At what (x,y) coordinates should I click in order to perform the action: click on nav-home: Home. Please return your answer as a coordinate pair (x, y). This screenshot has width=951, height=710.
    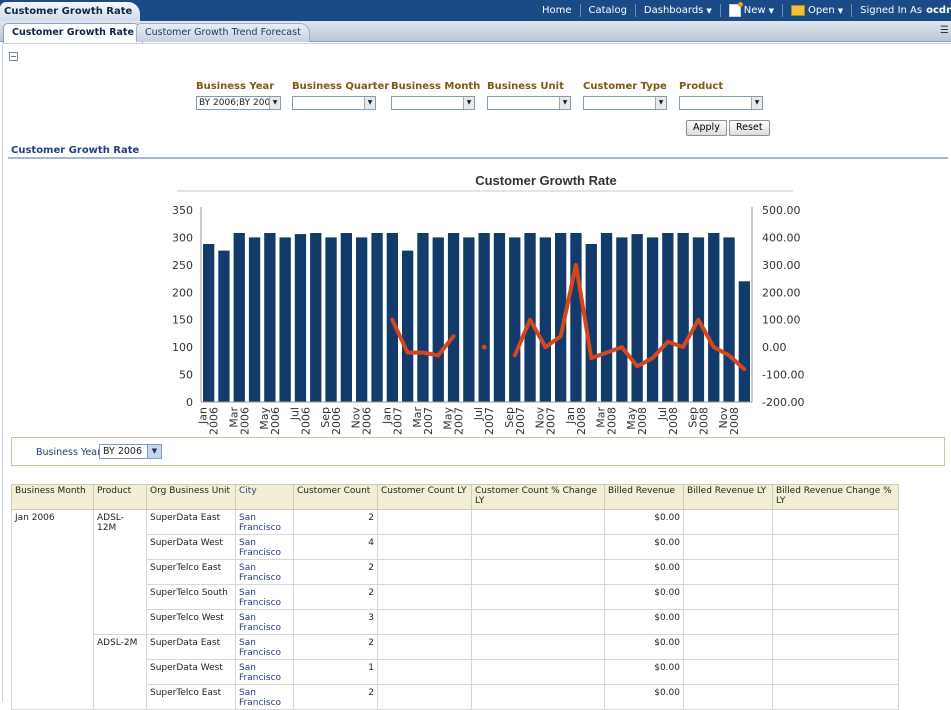
    Looking at the image, I should click on (557, 10).